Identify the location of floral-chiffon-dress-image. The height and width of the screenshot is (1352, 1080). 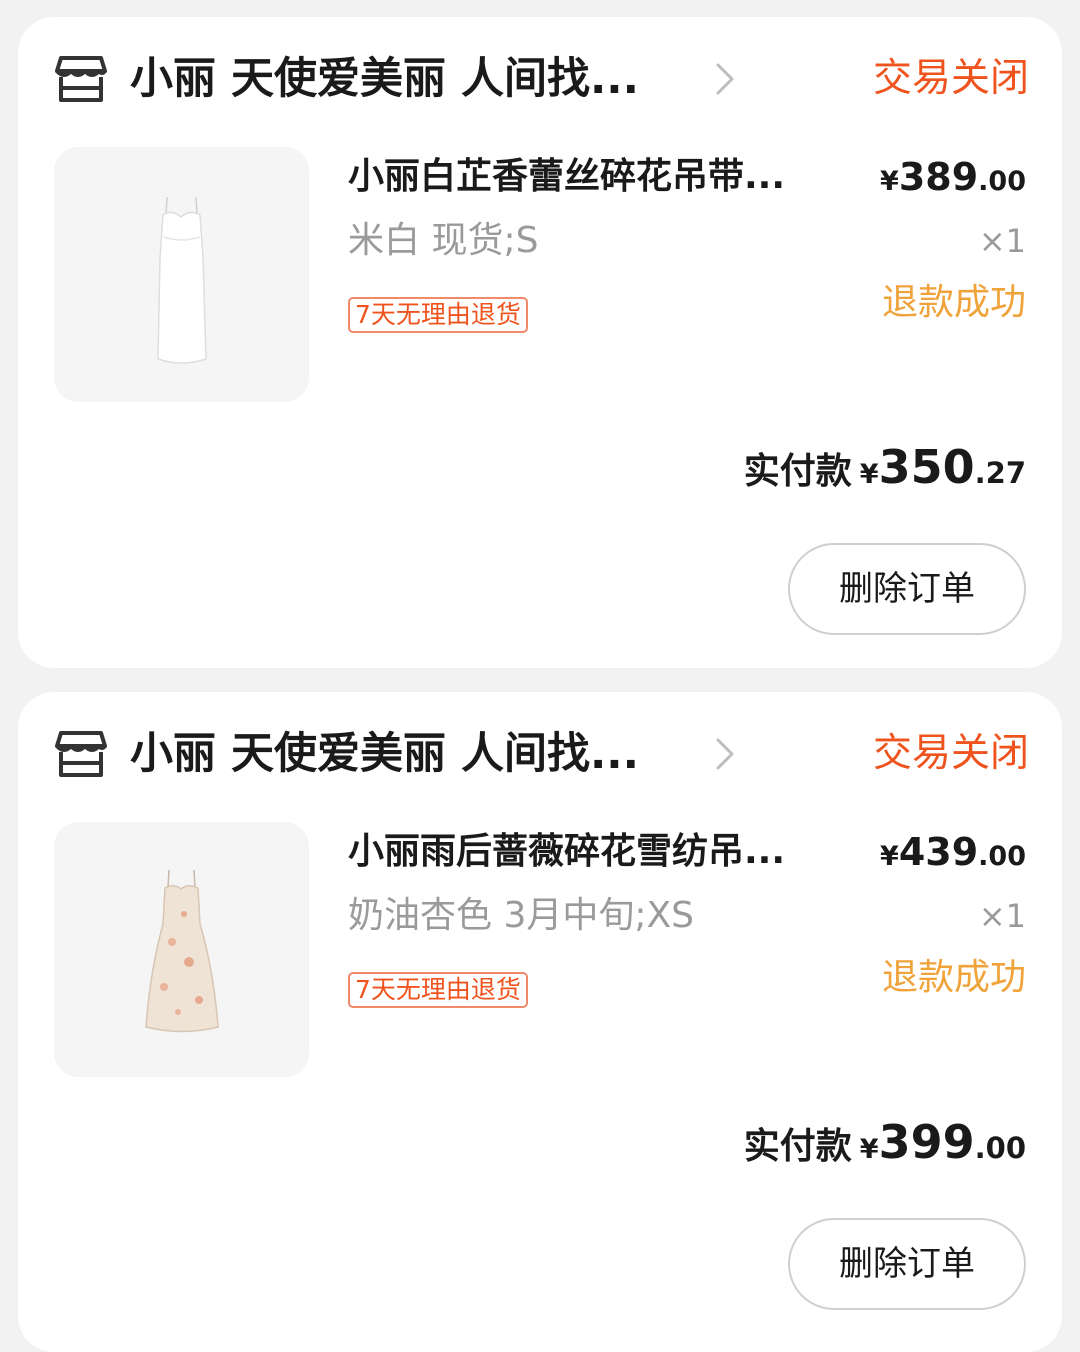
(182, 951).